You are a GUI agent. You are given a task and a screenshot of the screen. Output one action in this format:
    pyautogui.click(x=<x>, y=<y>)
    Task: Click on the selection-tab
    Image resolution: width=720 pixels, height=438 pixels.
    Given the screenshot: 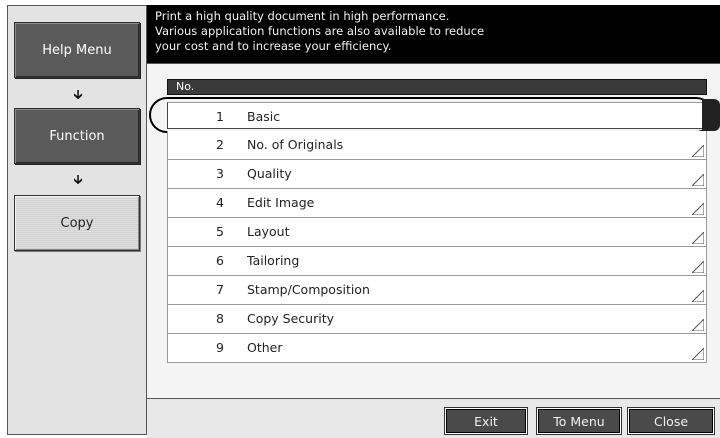 What is the action you would take?
    pyautogui.click(x=711, y=115)
    